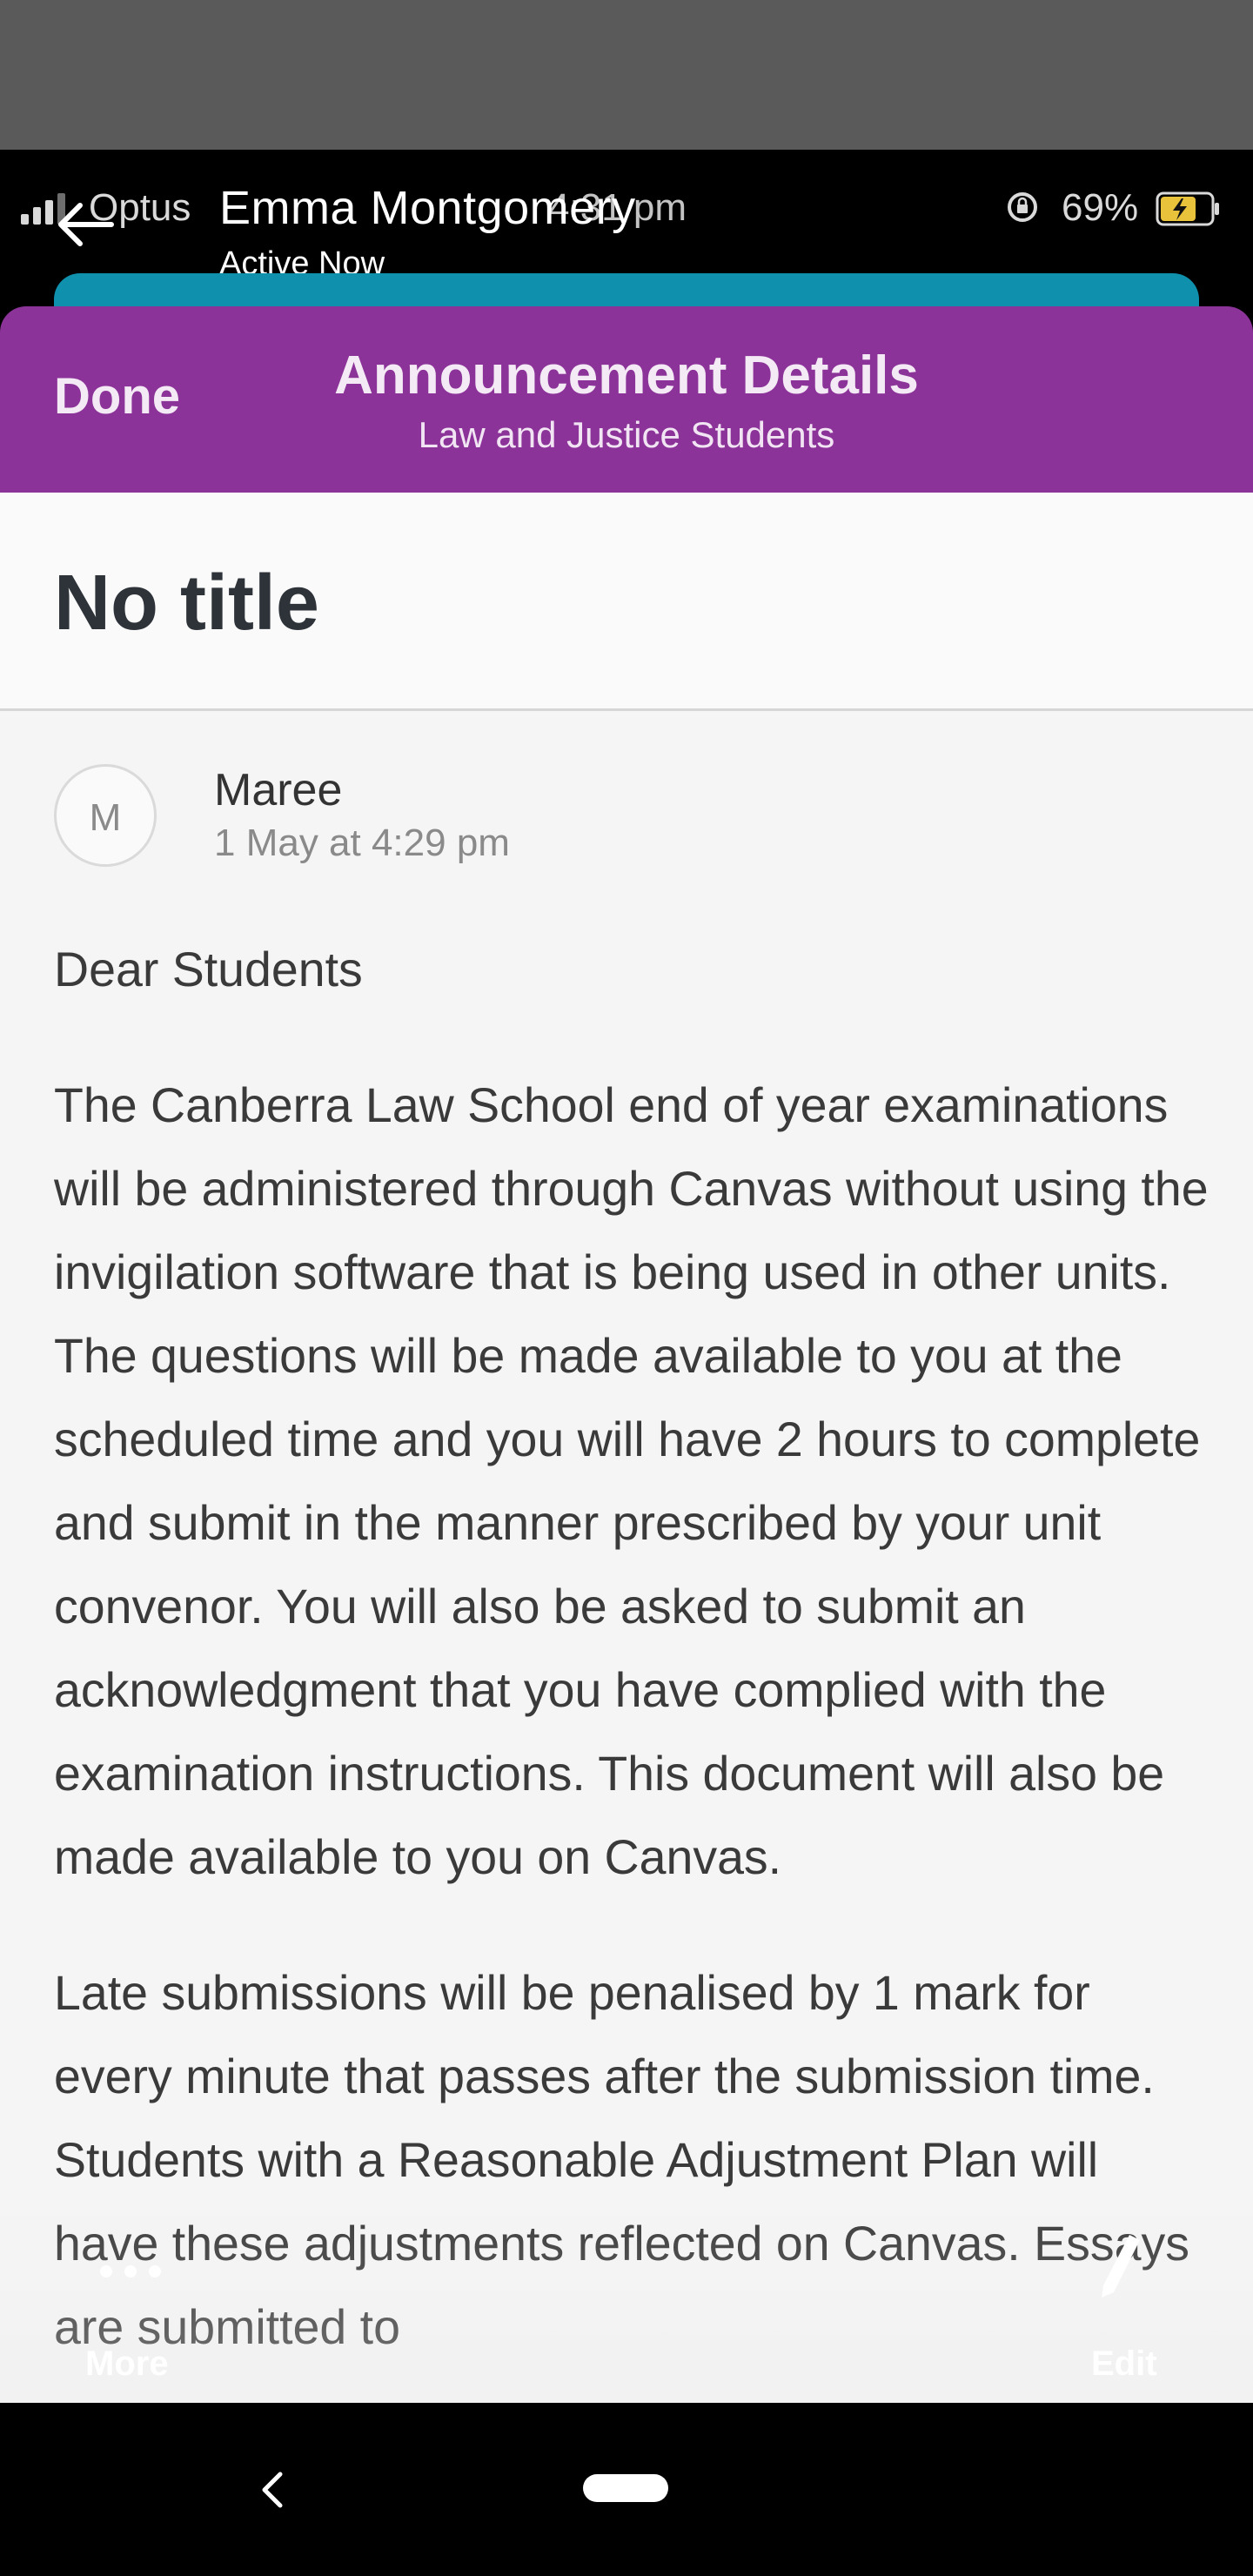 This screenshot has width=1253, height=2576. I want to click on greeting: Dear Students, so click(208, 969).